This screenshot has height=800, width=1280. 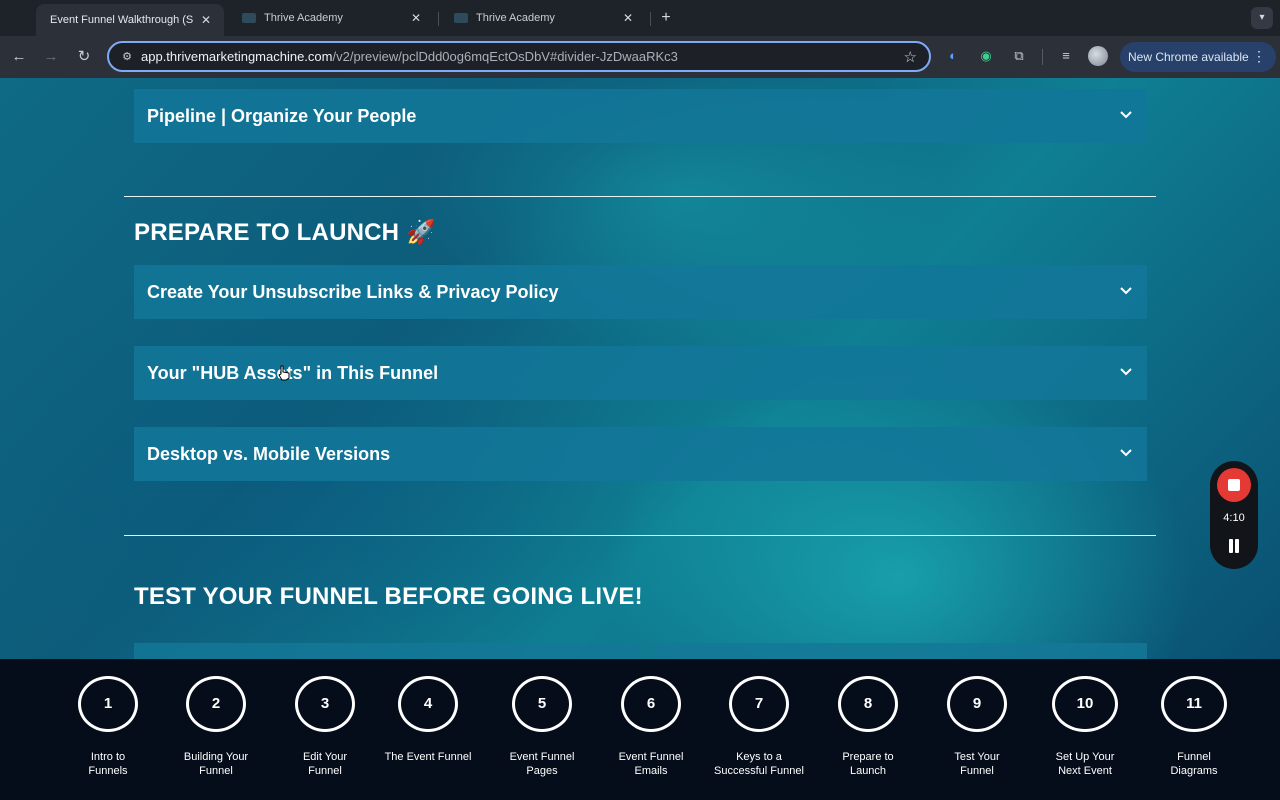 I want to click on step-label: Funnel Diagrams, so click(x=1194, y=764).